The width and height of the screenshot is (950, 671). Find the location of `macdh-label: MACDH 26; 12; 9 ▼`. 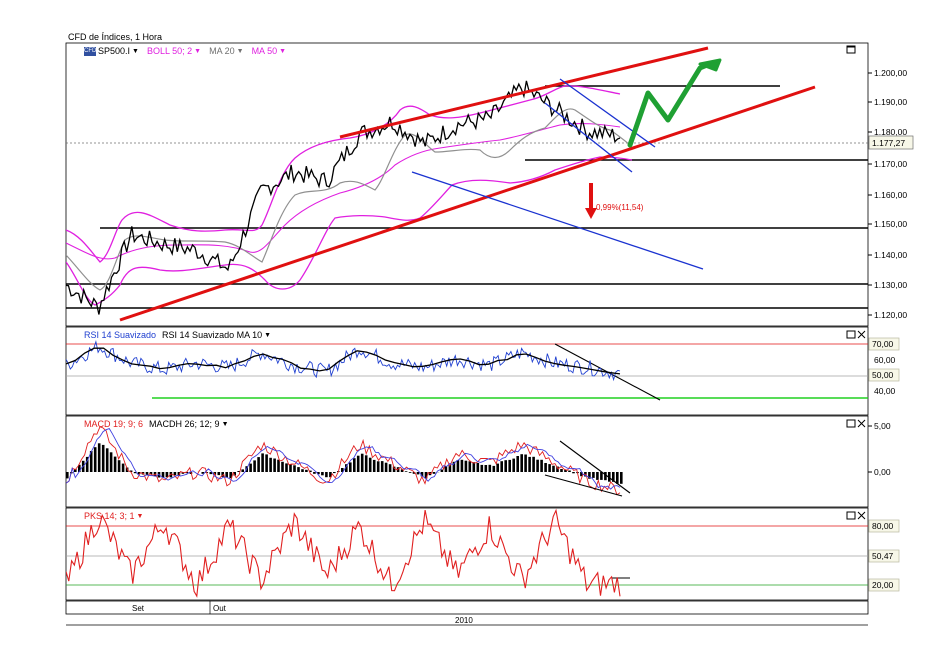

macdh-label: MACDH 26; 12; 9 ▼ is located at coordinates (188, 424).